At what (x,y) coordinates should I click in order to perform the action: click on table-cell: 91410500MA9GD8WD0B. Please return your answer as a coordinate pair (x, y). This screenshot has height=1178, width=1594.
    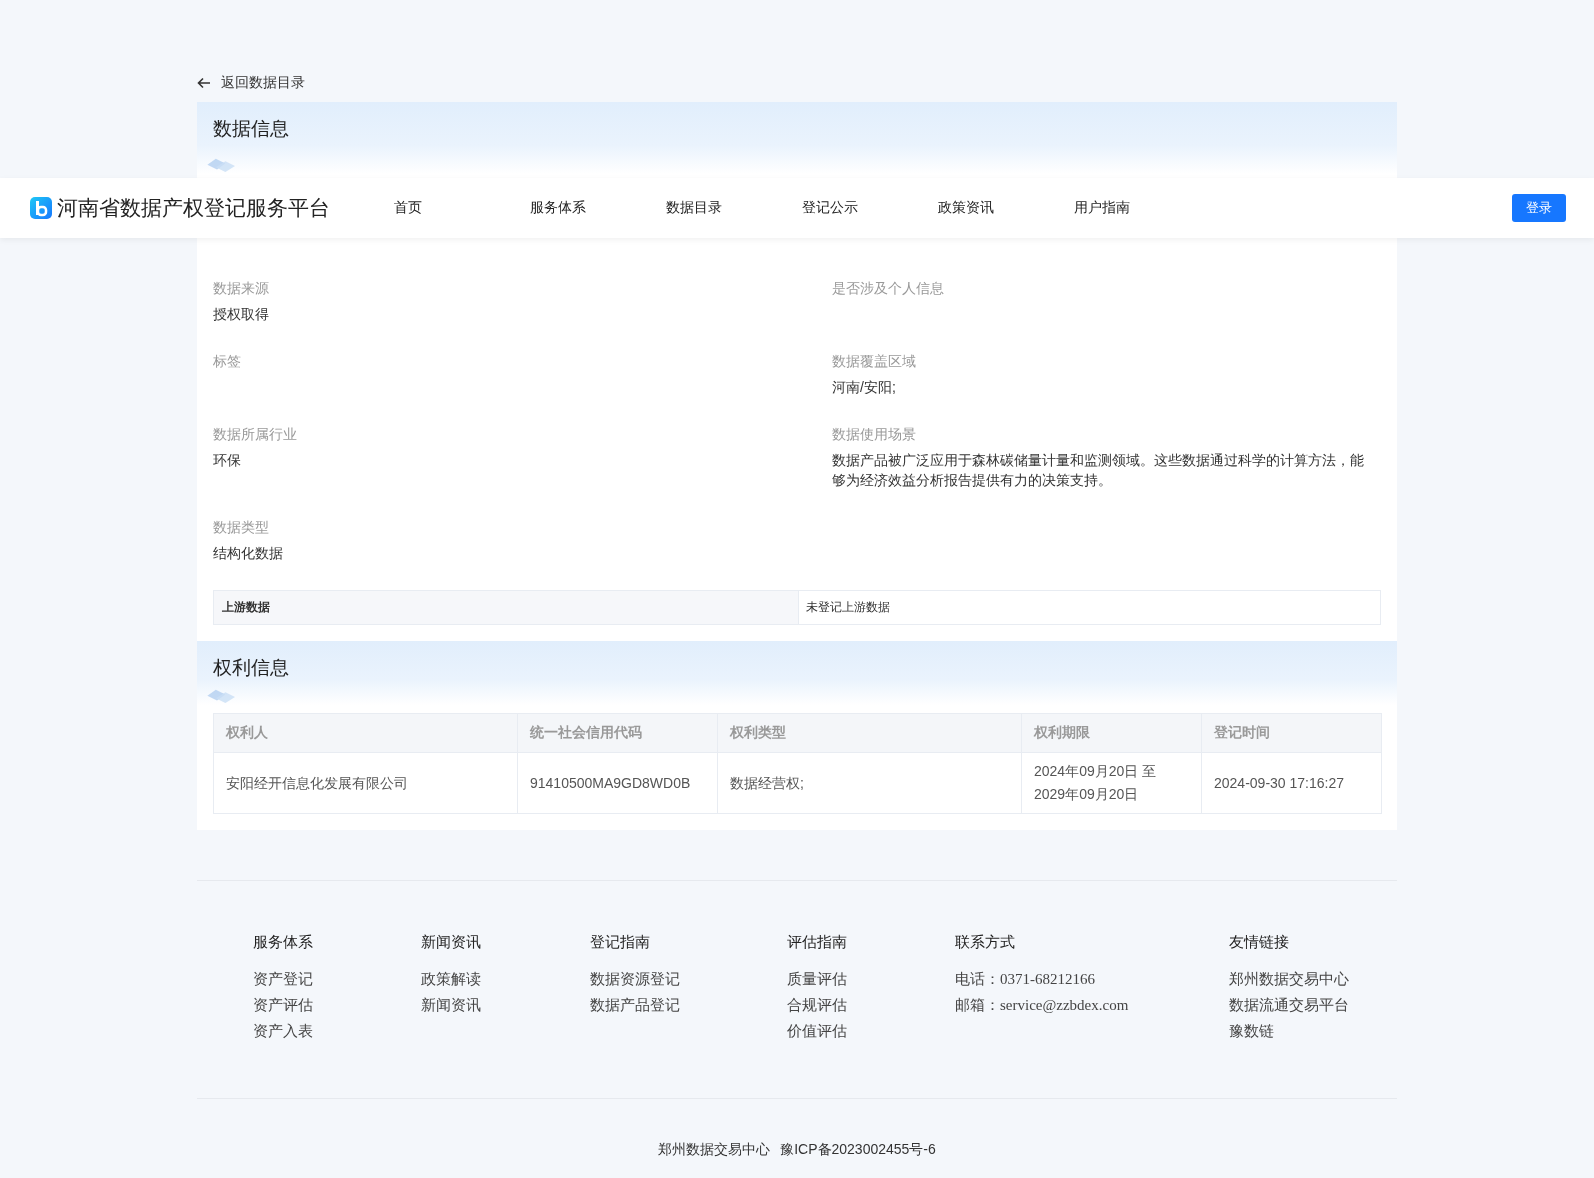
    Looking at the image, I should click on (617, 783).